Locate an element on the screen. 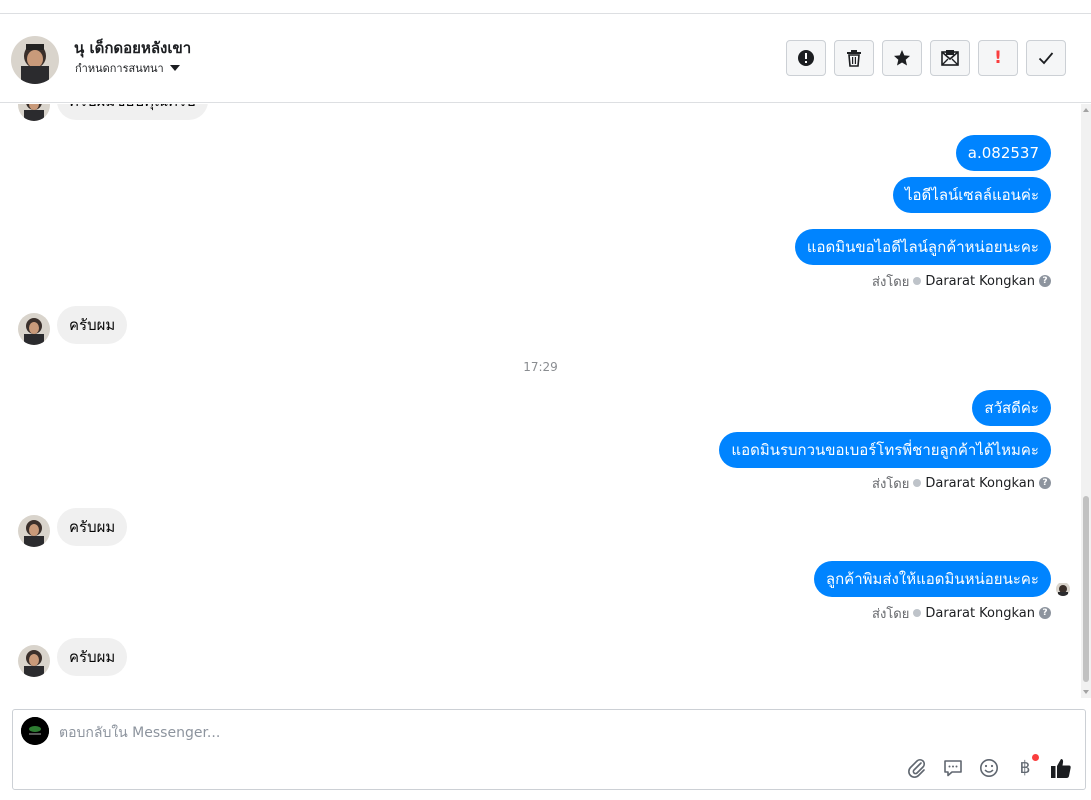 The height and width of the screenshot is (800, 1091). assign-conversation-dropdown: กำหนดการสนทนา is located at coordinates (127, 68).